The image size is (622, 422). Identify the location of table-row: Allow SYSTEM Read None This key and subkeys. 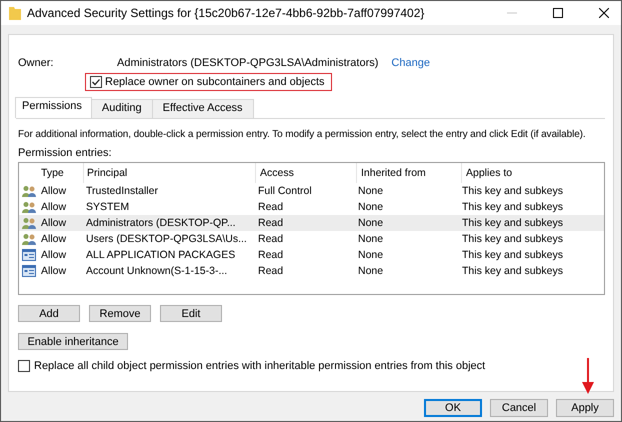
(311, 207).